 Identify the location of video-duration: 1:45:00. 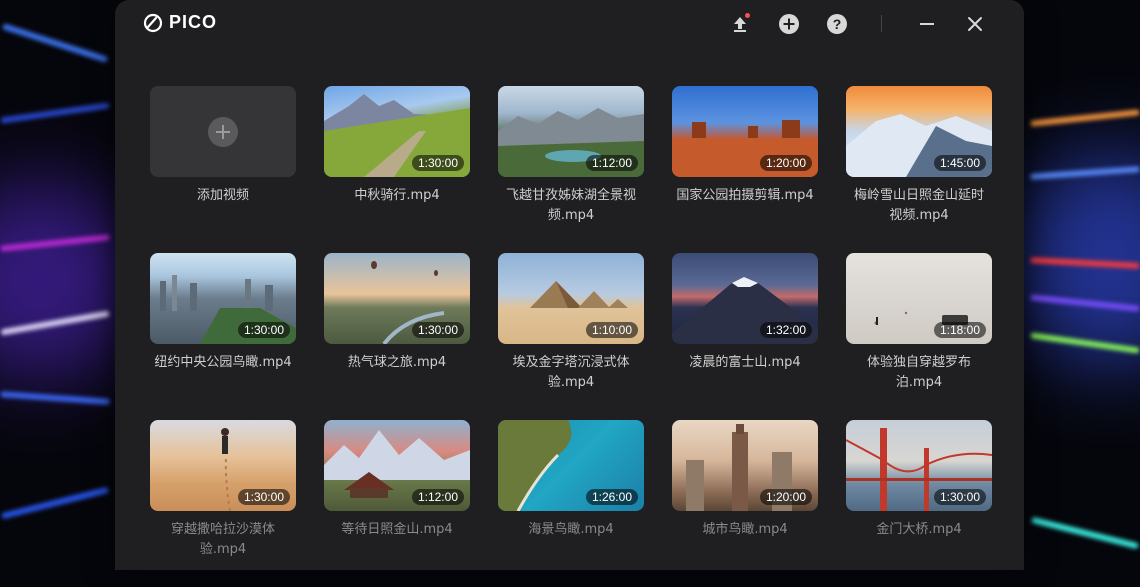
(959, 163).